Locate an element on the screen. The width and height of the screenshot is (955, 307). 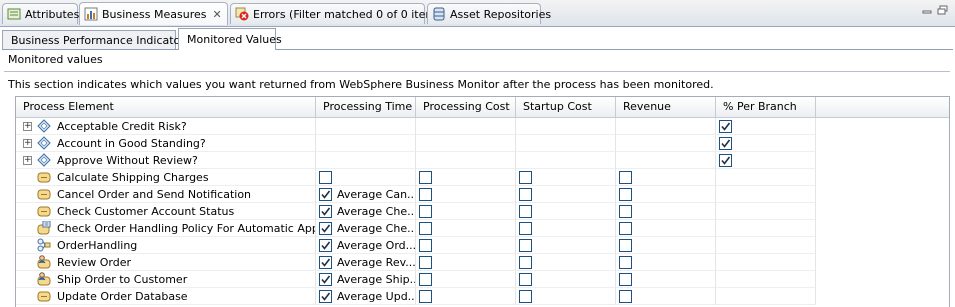
column-header-revenue: Revenue is located at coordinates (666, 107).